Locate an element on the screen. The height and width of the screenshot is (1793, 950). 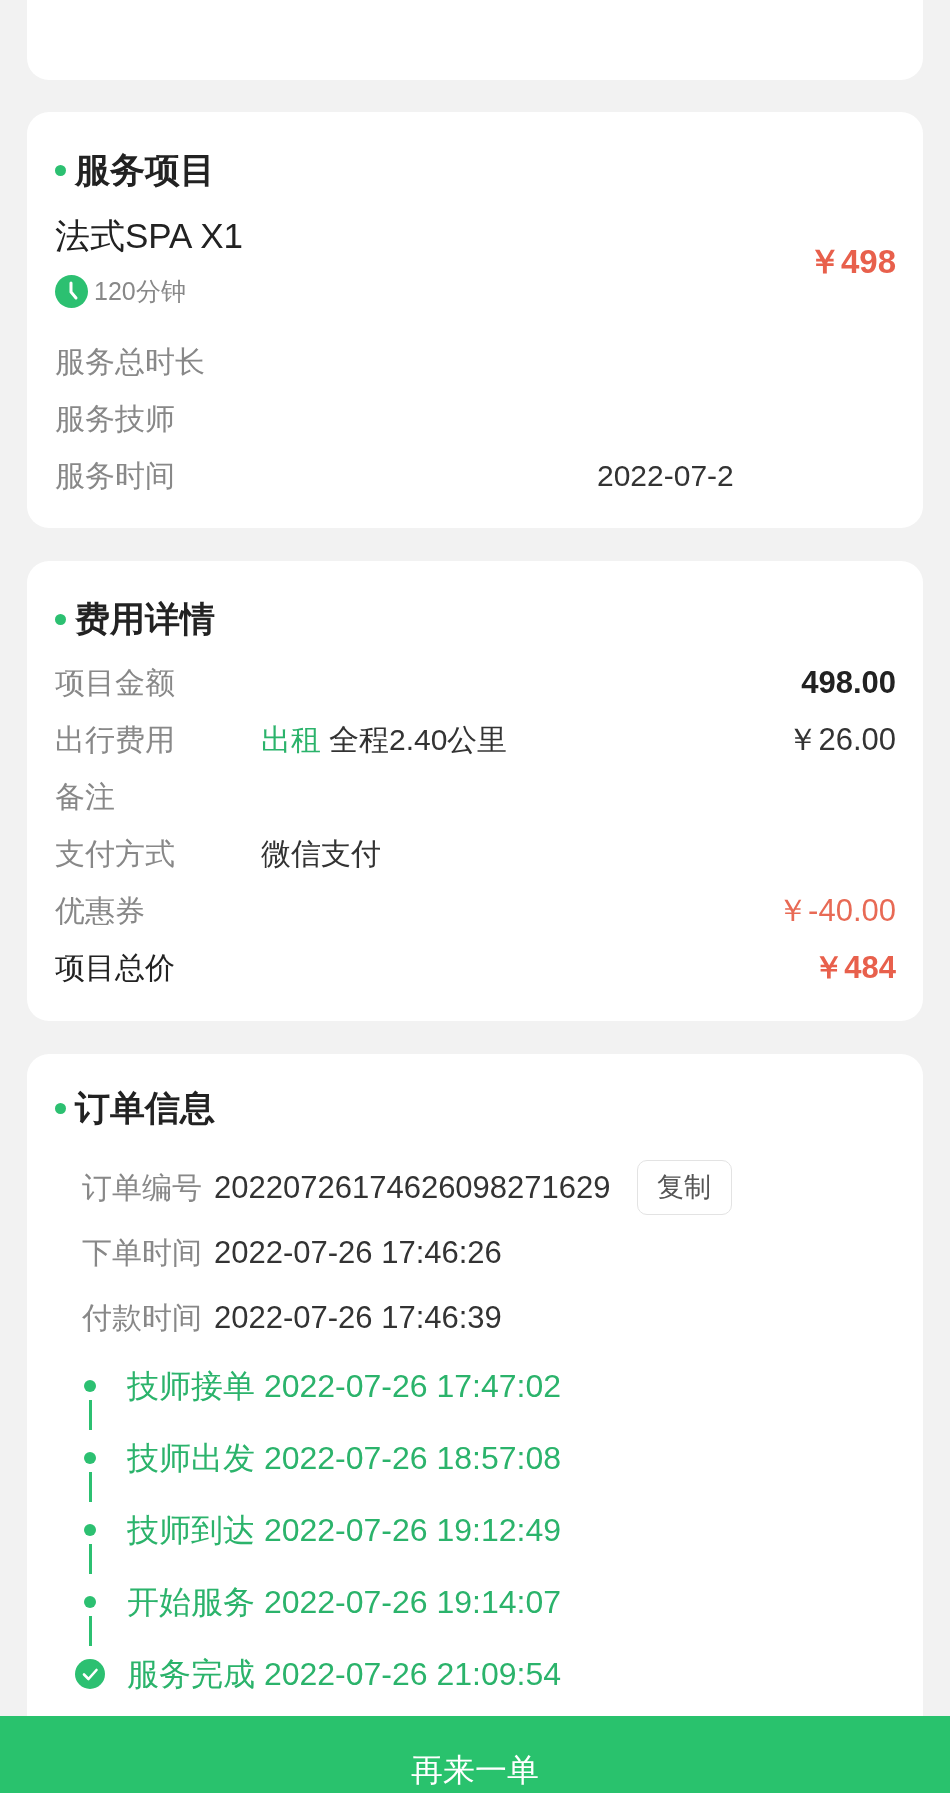
timeline-entry: 服务完成 2022-07-26 21:09:54 is located at coordinates (344, 1674).